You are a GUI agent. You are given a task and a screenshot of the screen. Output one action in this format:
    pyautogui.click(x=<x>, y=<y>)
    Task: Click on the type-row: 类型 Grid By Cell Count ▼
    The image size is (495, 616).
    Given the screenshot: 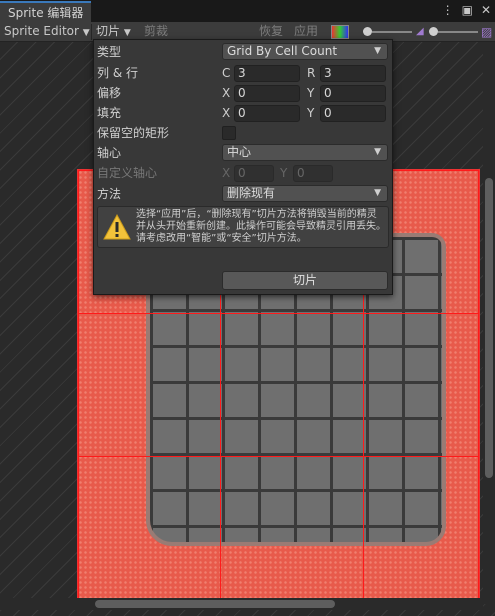 What is the action you would take?
    pyautogui.click(x=243, y=52)
    